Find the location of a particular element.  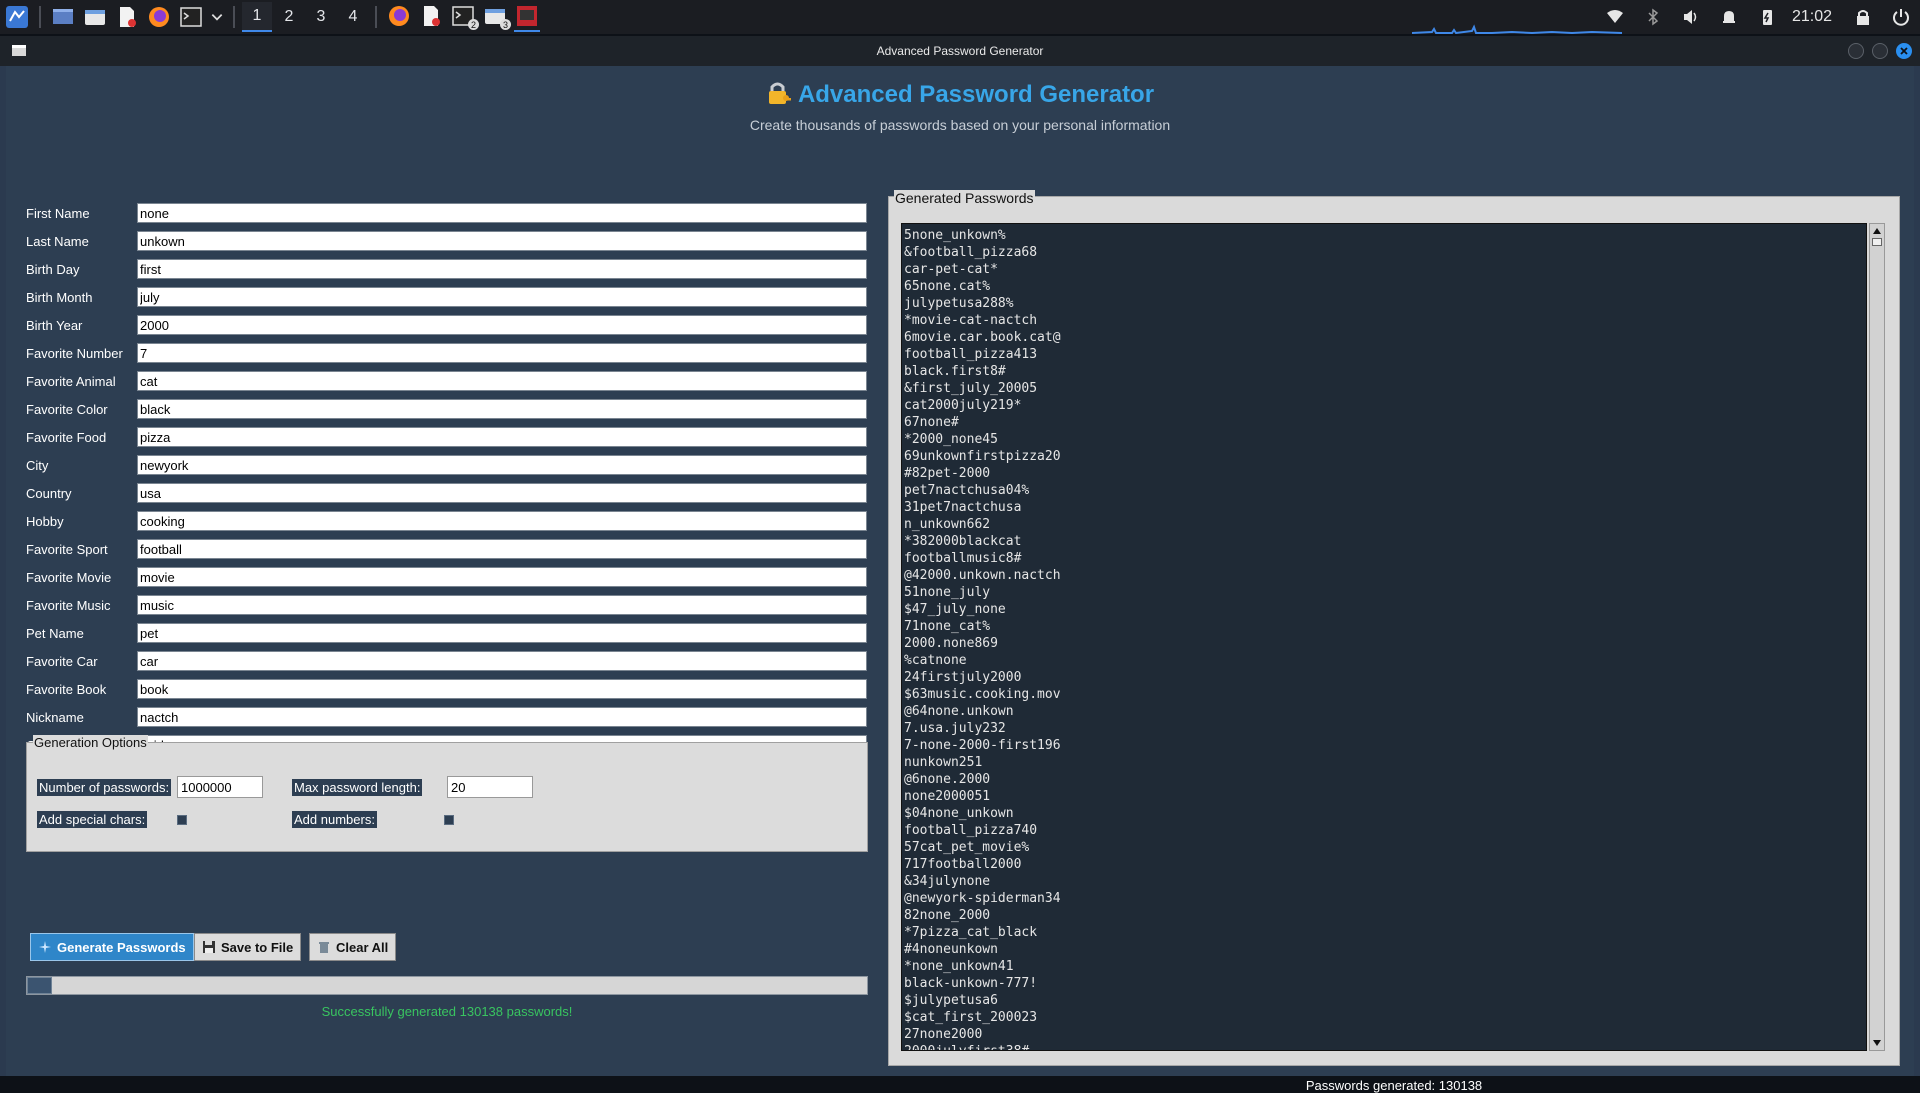

save-to-file-label: Save to File is located at coordinates (257, 947).